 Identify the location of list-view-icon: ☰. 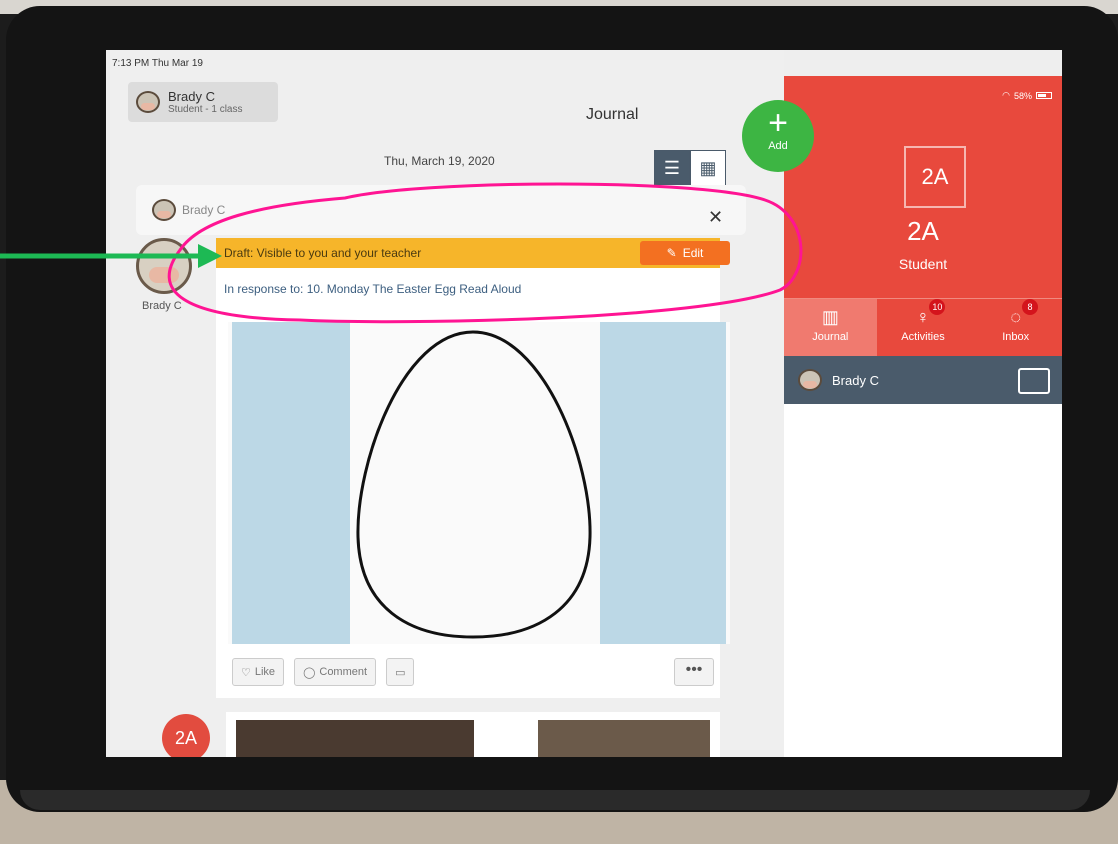
(672, 168).